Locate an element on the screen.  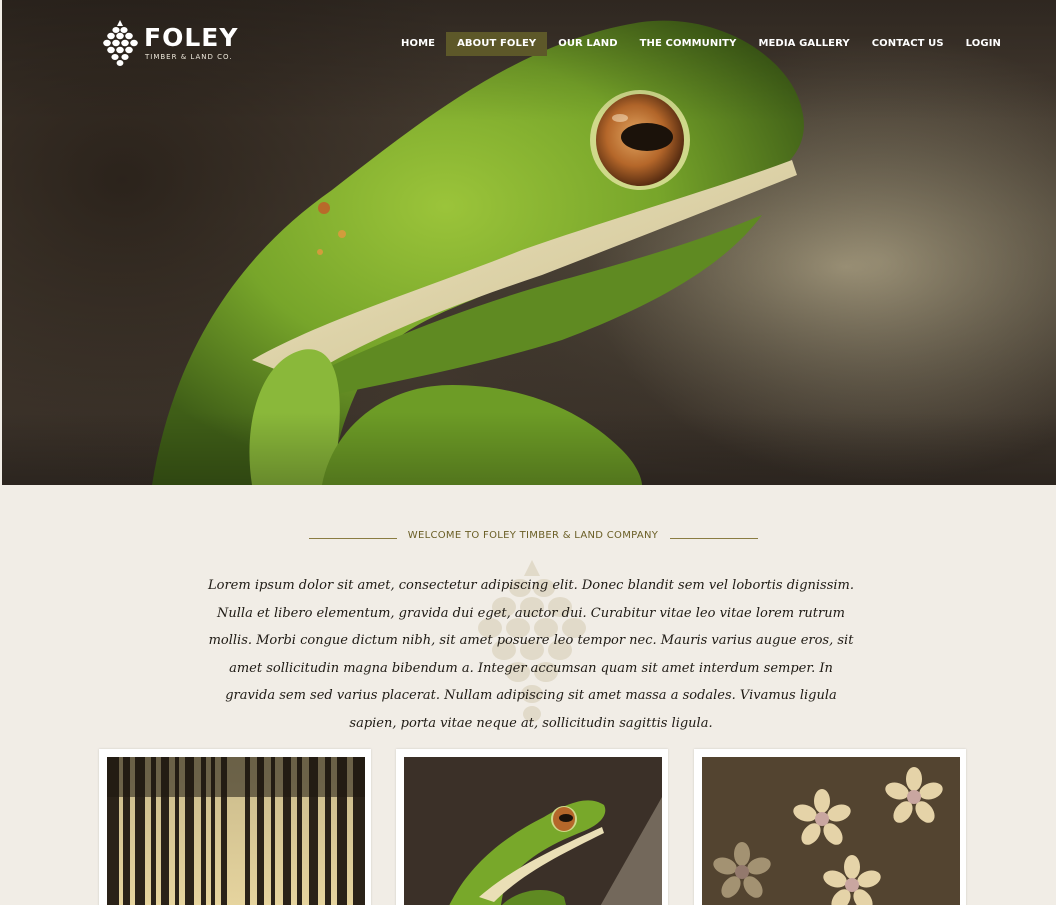
nav-item-login: LOGIN is located at coordinates (983, 44).